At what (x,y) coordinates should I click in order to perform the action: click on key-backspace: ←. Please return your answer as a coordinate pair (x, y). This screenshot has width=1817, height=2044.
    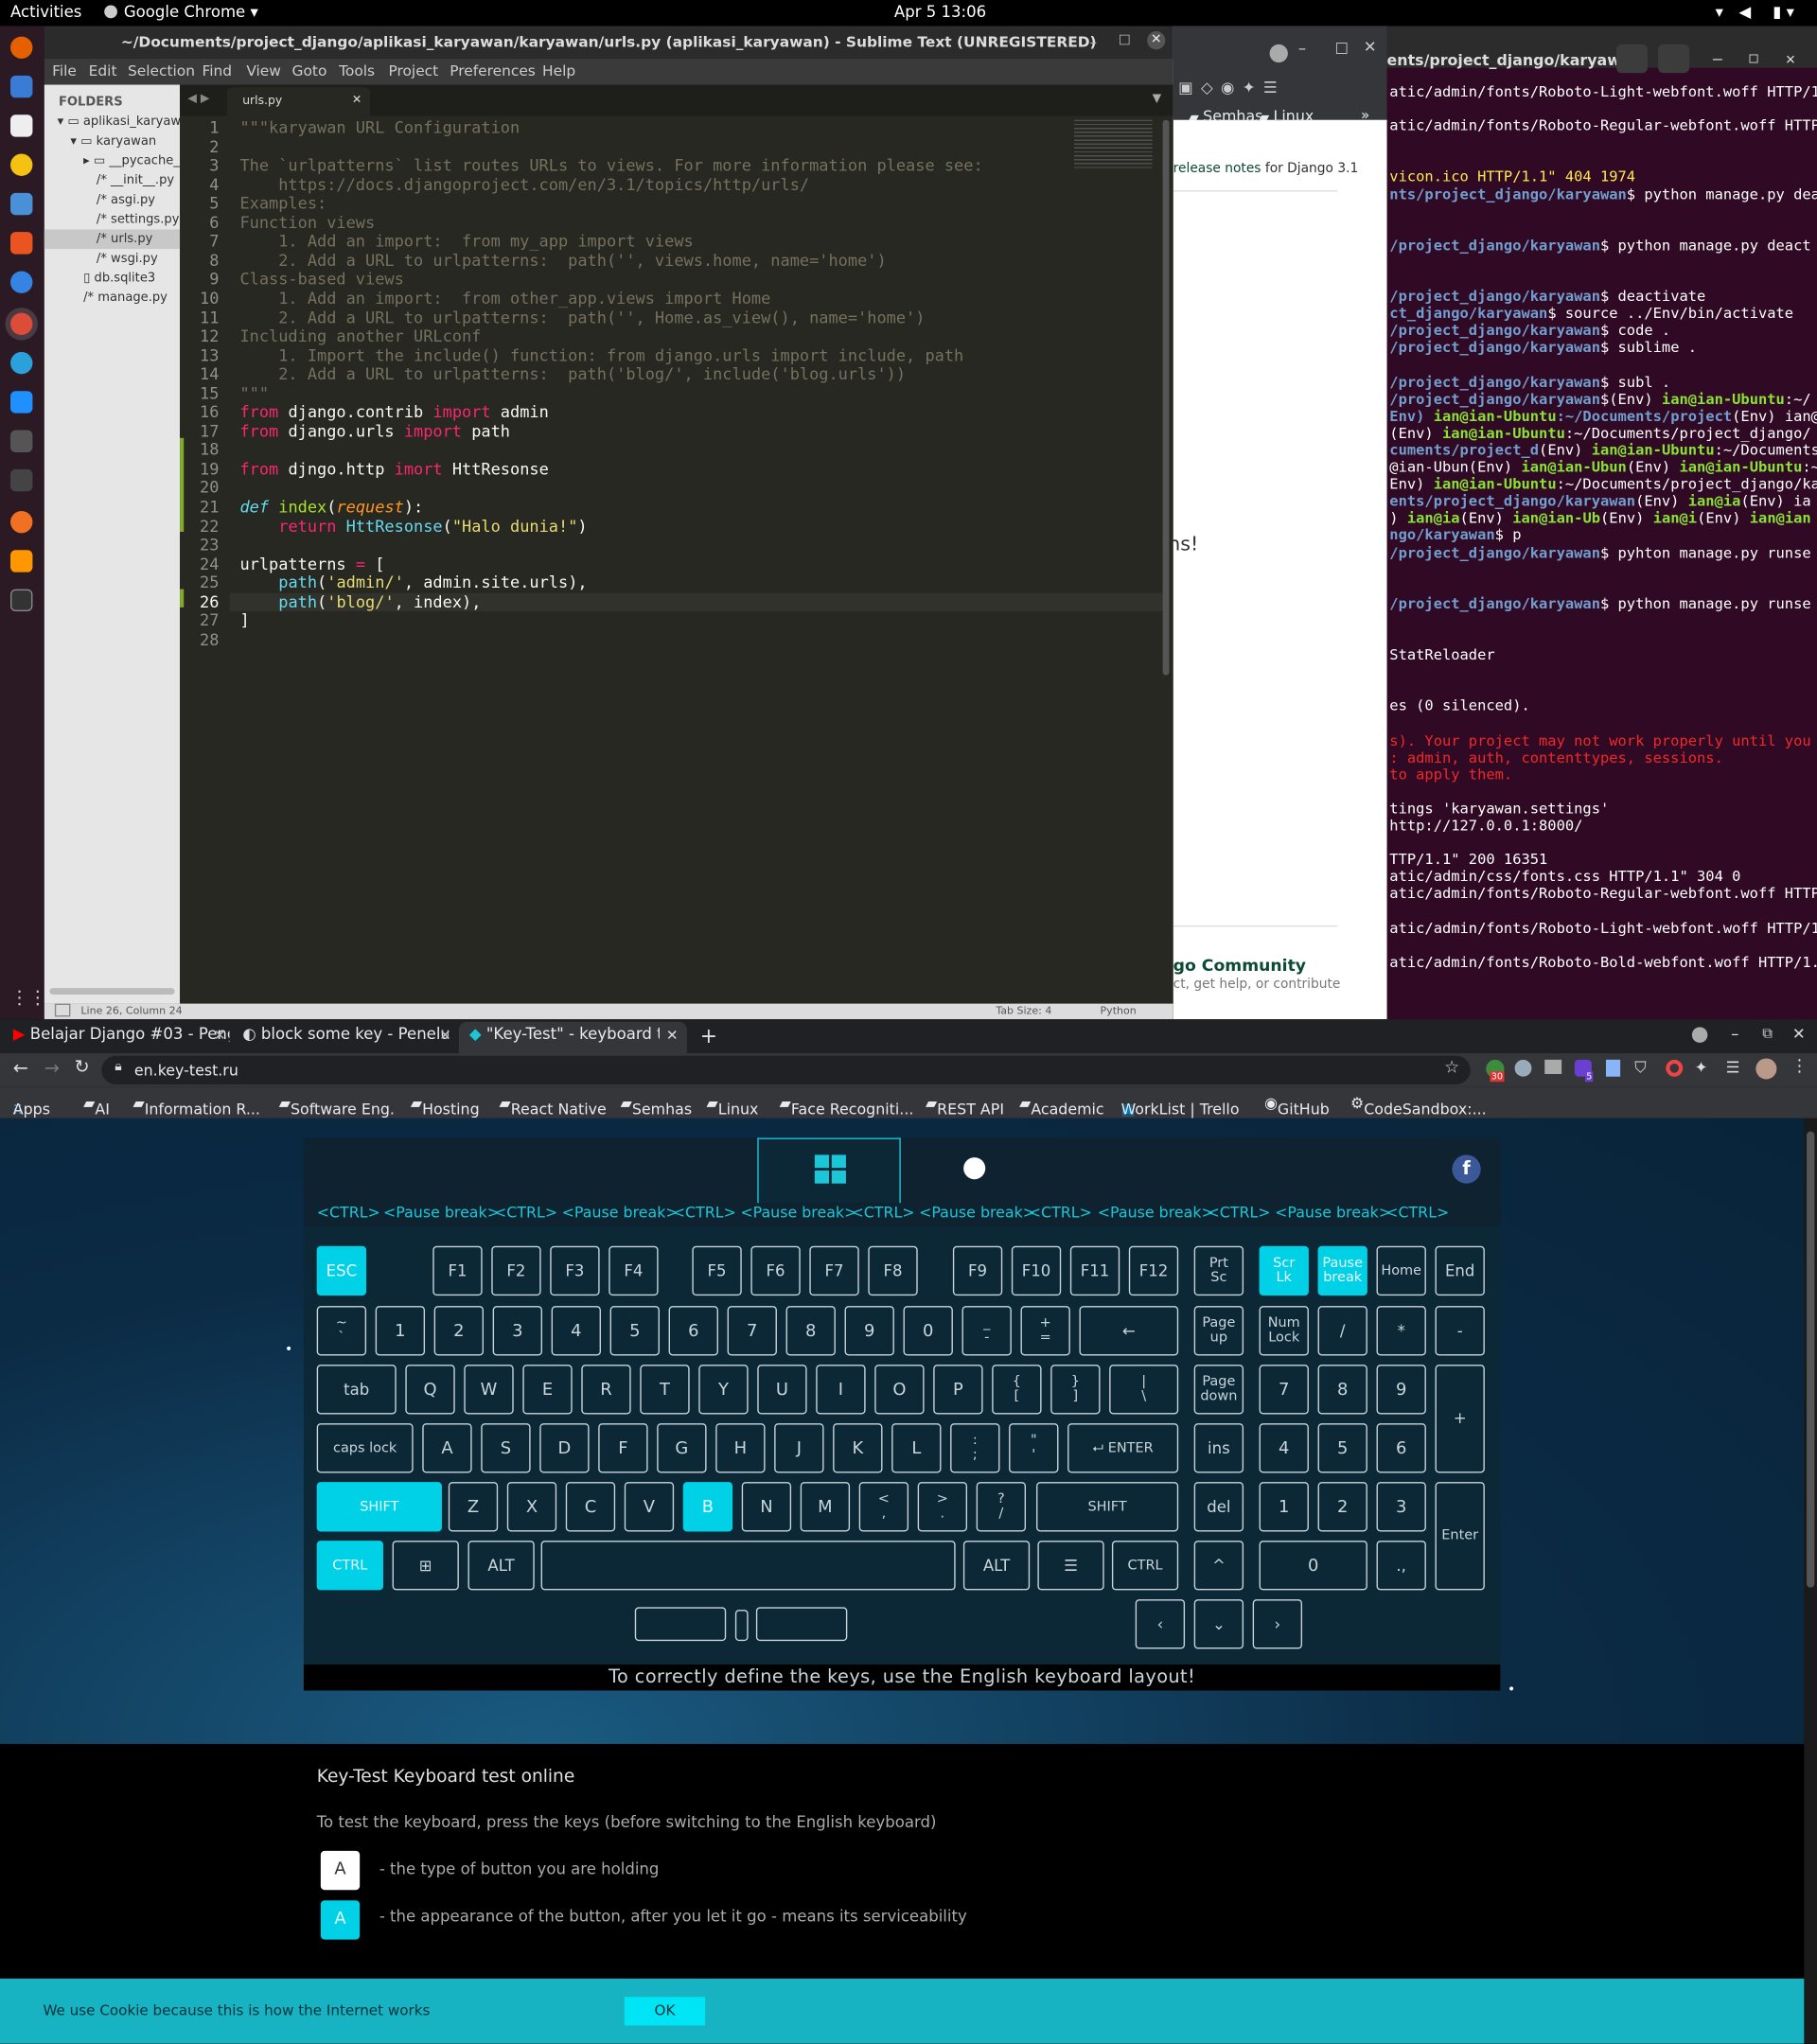
    Looking at the image, I should click on (1129, 1331).